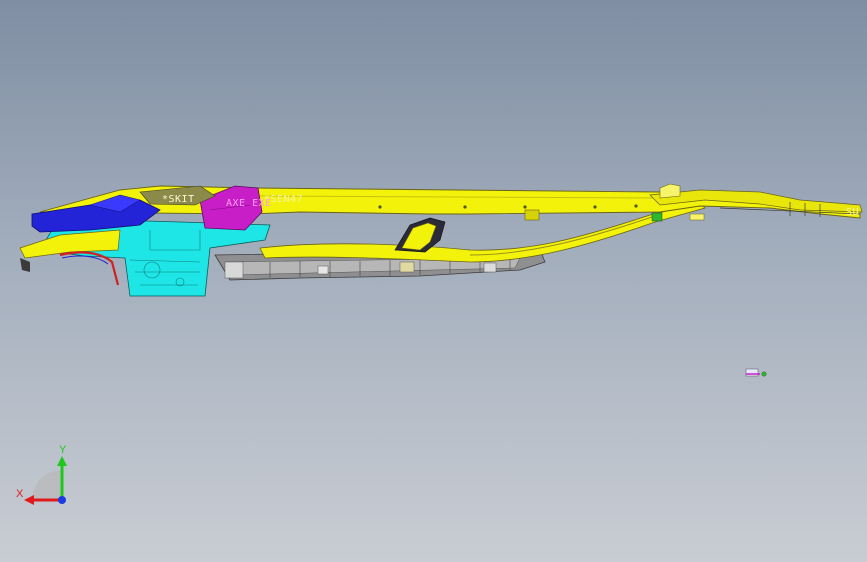 This screenshot has width=867, height=562. Describe the element at coordinates (63, 450) in the screenshot. I see `y-axis-label: Y` at that location.